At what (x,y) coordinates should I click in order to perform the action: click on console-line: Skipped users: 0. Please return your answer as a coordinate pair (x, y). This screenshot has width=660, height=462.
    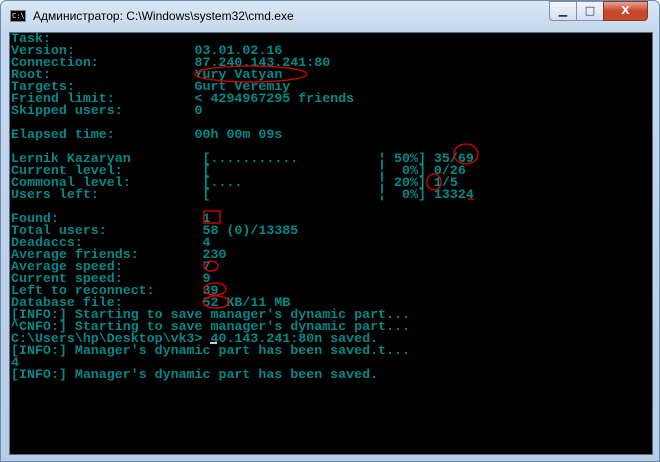
    Looking at the image, I should click on (107, 110).